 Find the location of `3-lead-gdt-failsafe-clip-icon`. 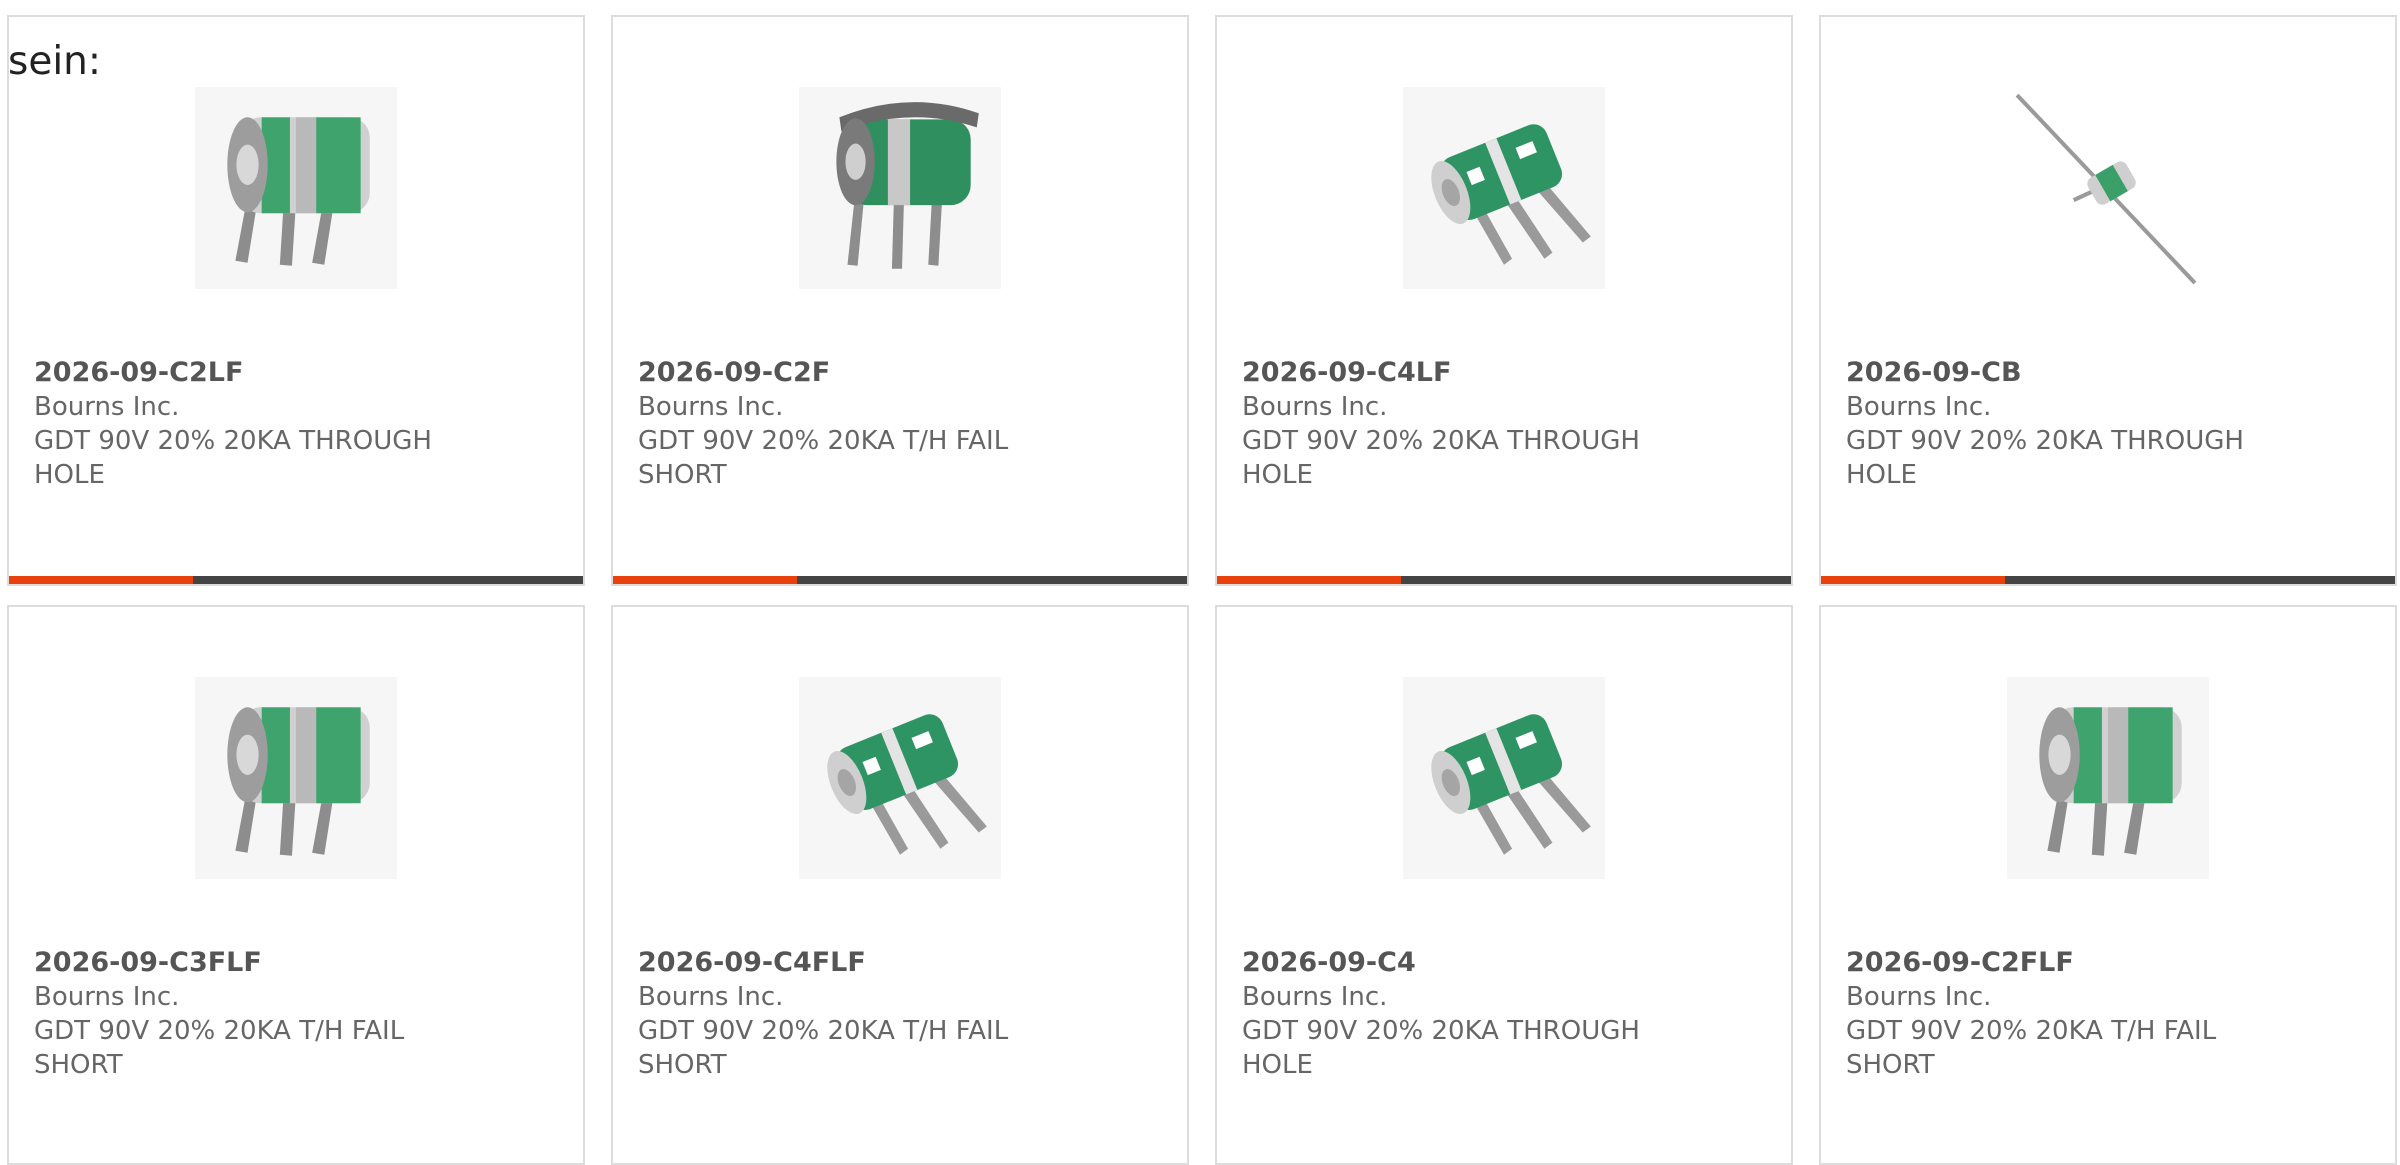

3-lead-gdt-failsafe-clip-icon is located at coordinates (900, 188).